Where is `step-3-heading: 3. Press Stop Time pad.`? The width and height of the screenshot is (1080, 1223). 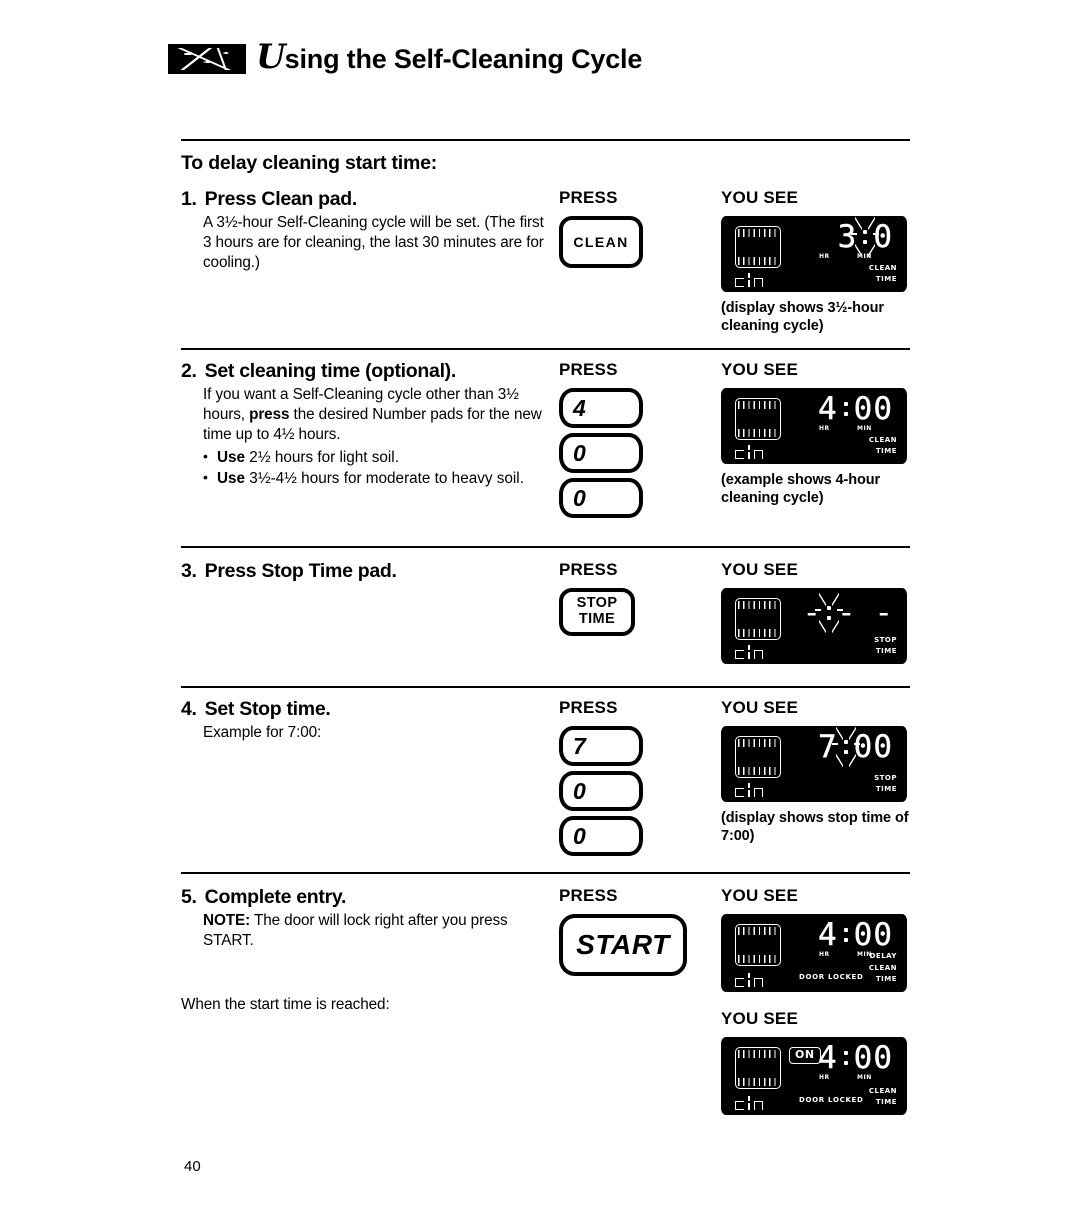 step-3-heading: 3. Press Stop Time pad. is located at coordinates (366, 571).